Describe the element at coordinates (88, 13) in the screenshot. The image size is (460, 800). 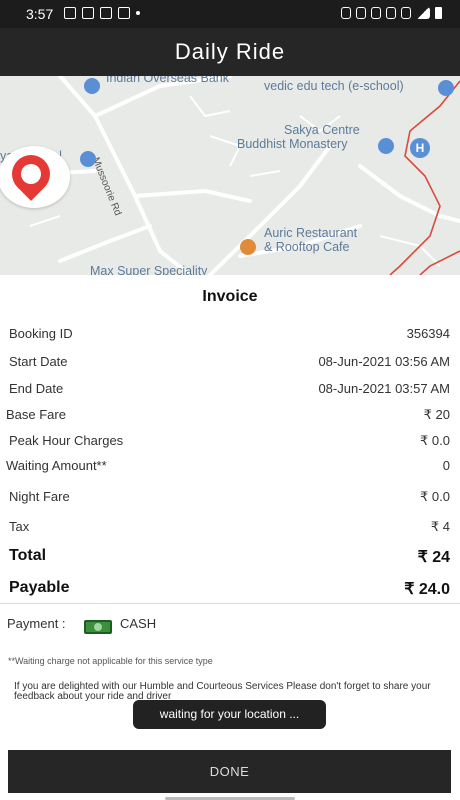
I see `gallery-icon` at that location.